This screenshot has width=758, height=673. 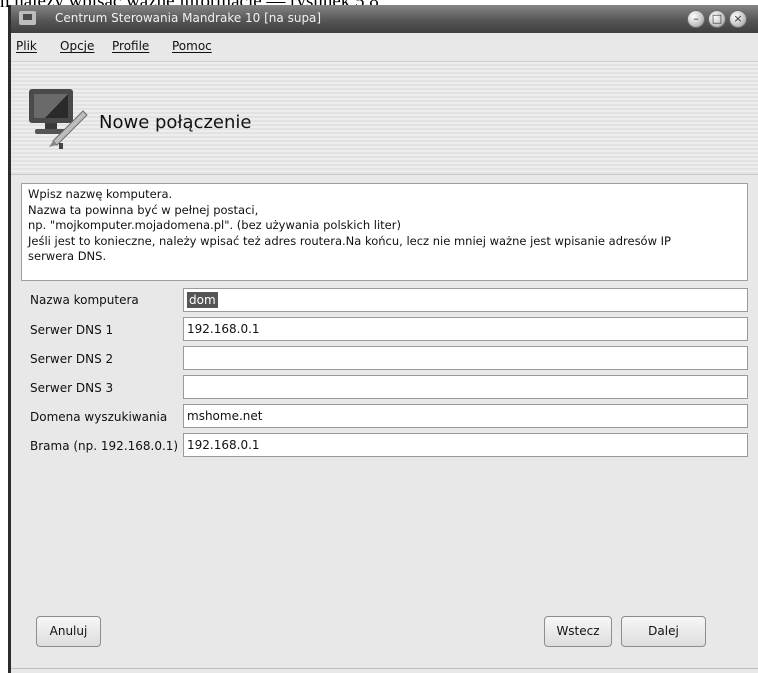 I want to click on menu-bar: Plik Opcje Profile Pomoc, so click(x=384, y=47).